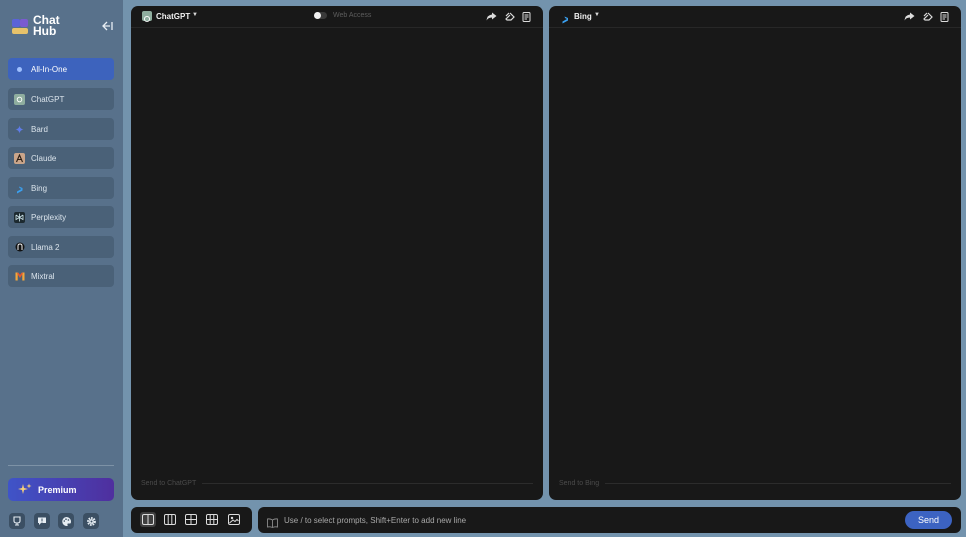 This screenshot has width=966, height=537. What do you see at coordinates (148, 519) in the screenshot?
I see `two-column-layout-icon` at bounding box center [148, 519].